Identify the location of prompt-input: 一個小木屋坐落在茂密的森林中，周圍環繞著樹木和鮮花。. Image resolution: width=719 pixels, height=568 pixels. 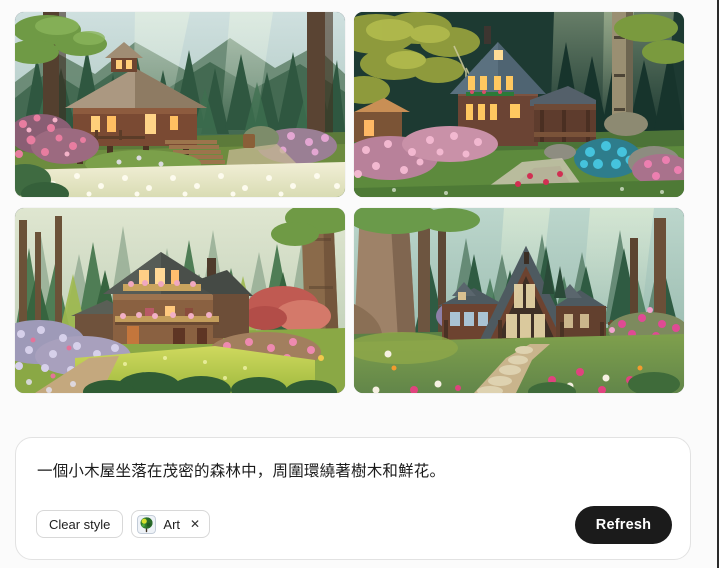
(353, 471).